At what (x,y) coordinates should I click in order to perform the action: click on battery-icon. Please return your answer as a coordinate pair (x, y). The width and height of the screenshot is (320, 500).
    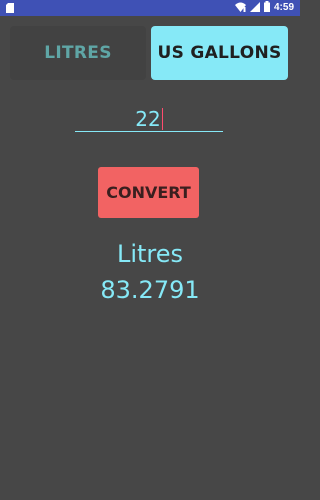
    Looking at the image, I should click on (266, 8).